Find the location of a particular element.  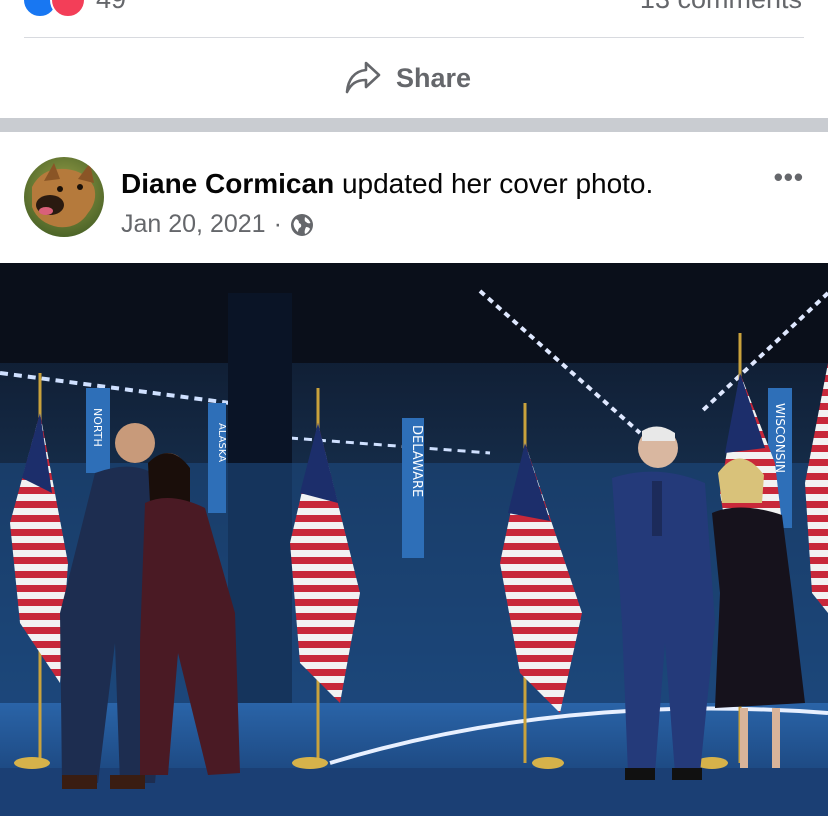

share-button: Share is located at coordinates (407, 78).